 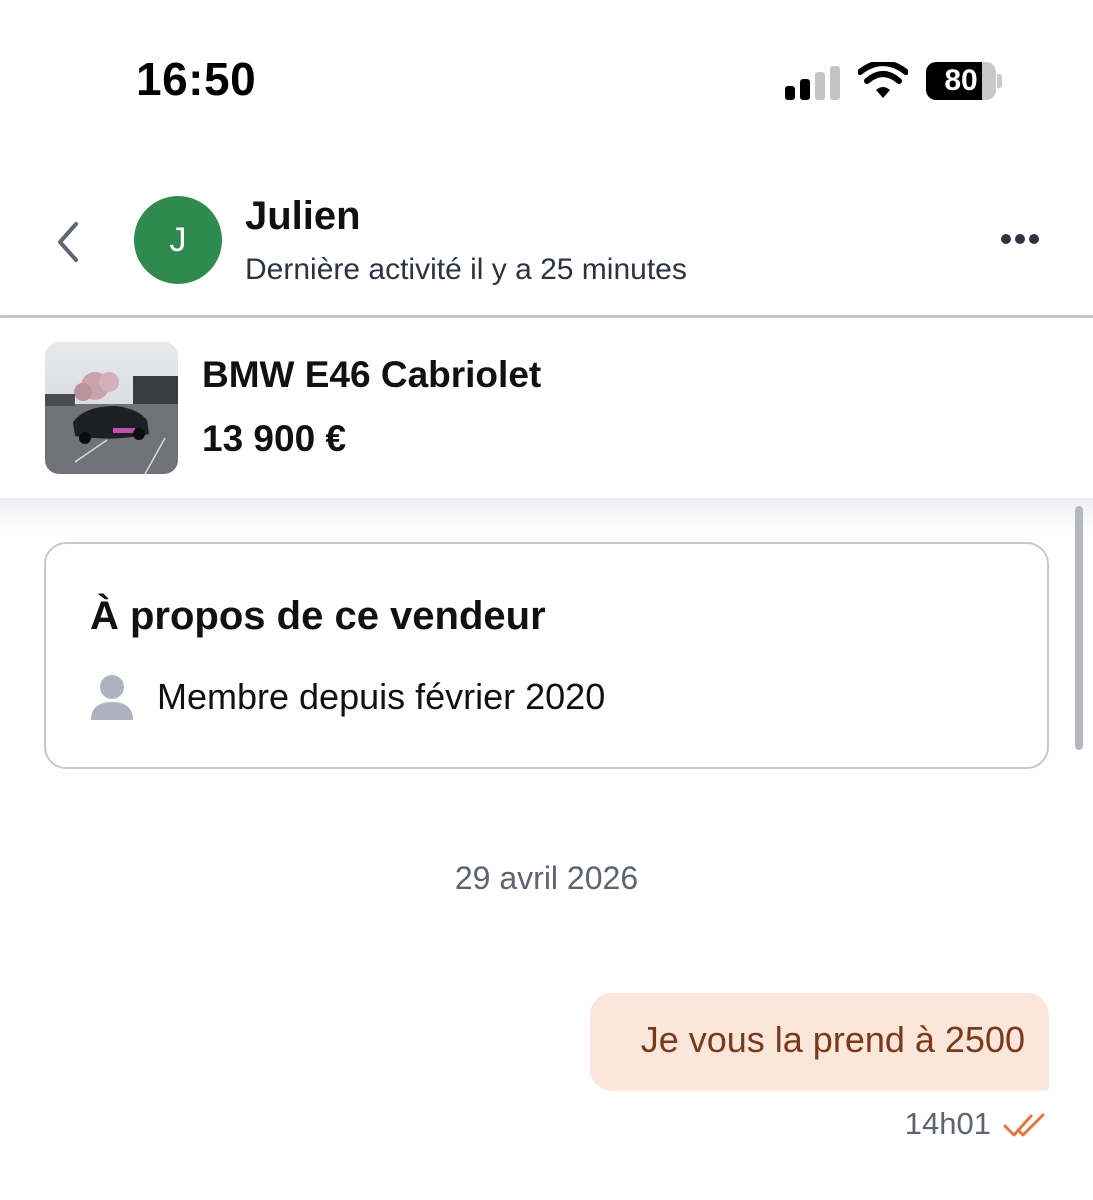 I want to click on car-thumbnail, so click(x=111, y=408).